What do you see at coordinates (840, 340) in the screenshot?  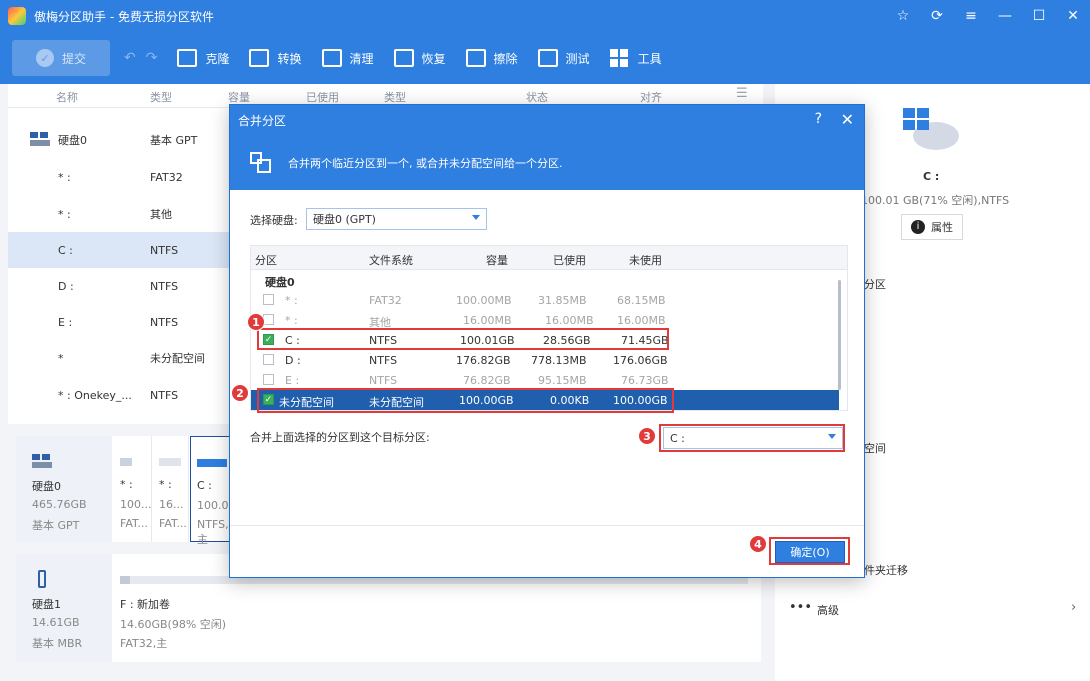 I see `table-scrollbar` at bounding box center [840, 340].